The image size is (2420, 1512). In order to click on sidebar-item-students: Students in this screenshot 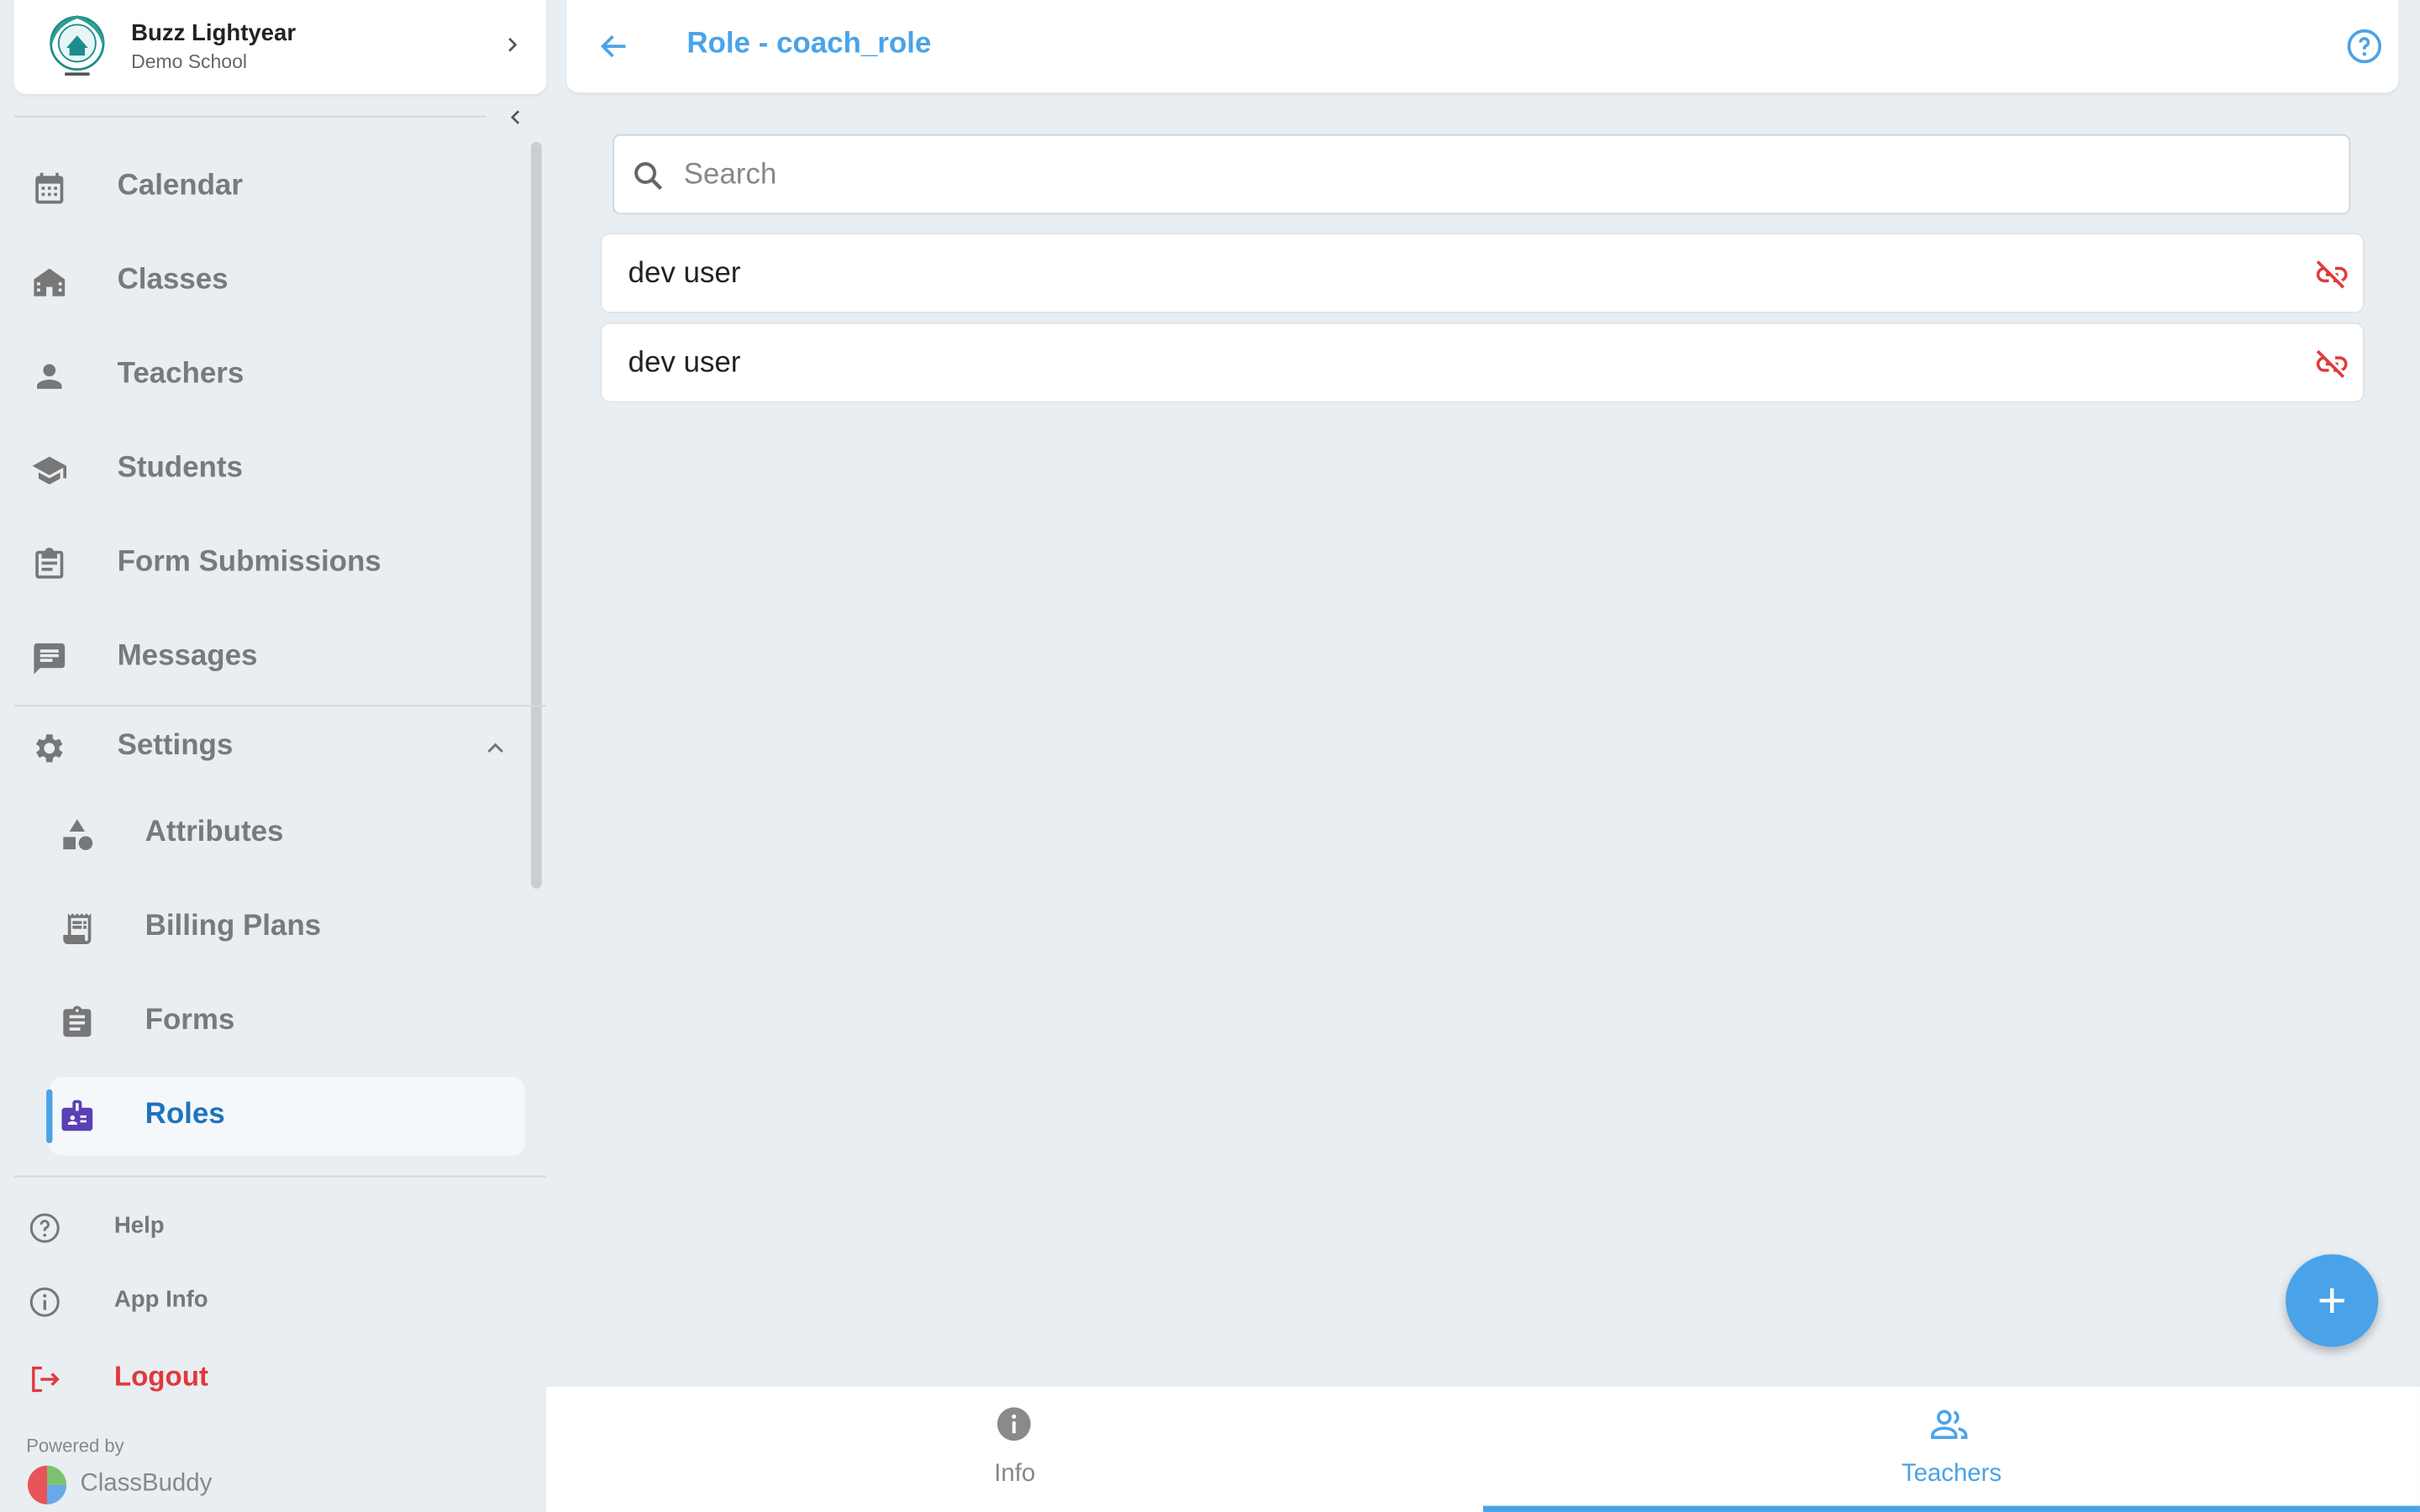, I will do `click(262, 470)`.